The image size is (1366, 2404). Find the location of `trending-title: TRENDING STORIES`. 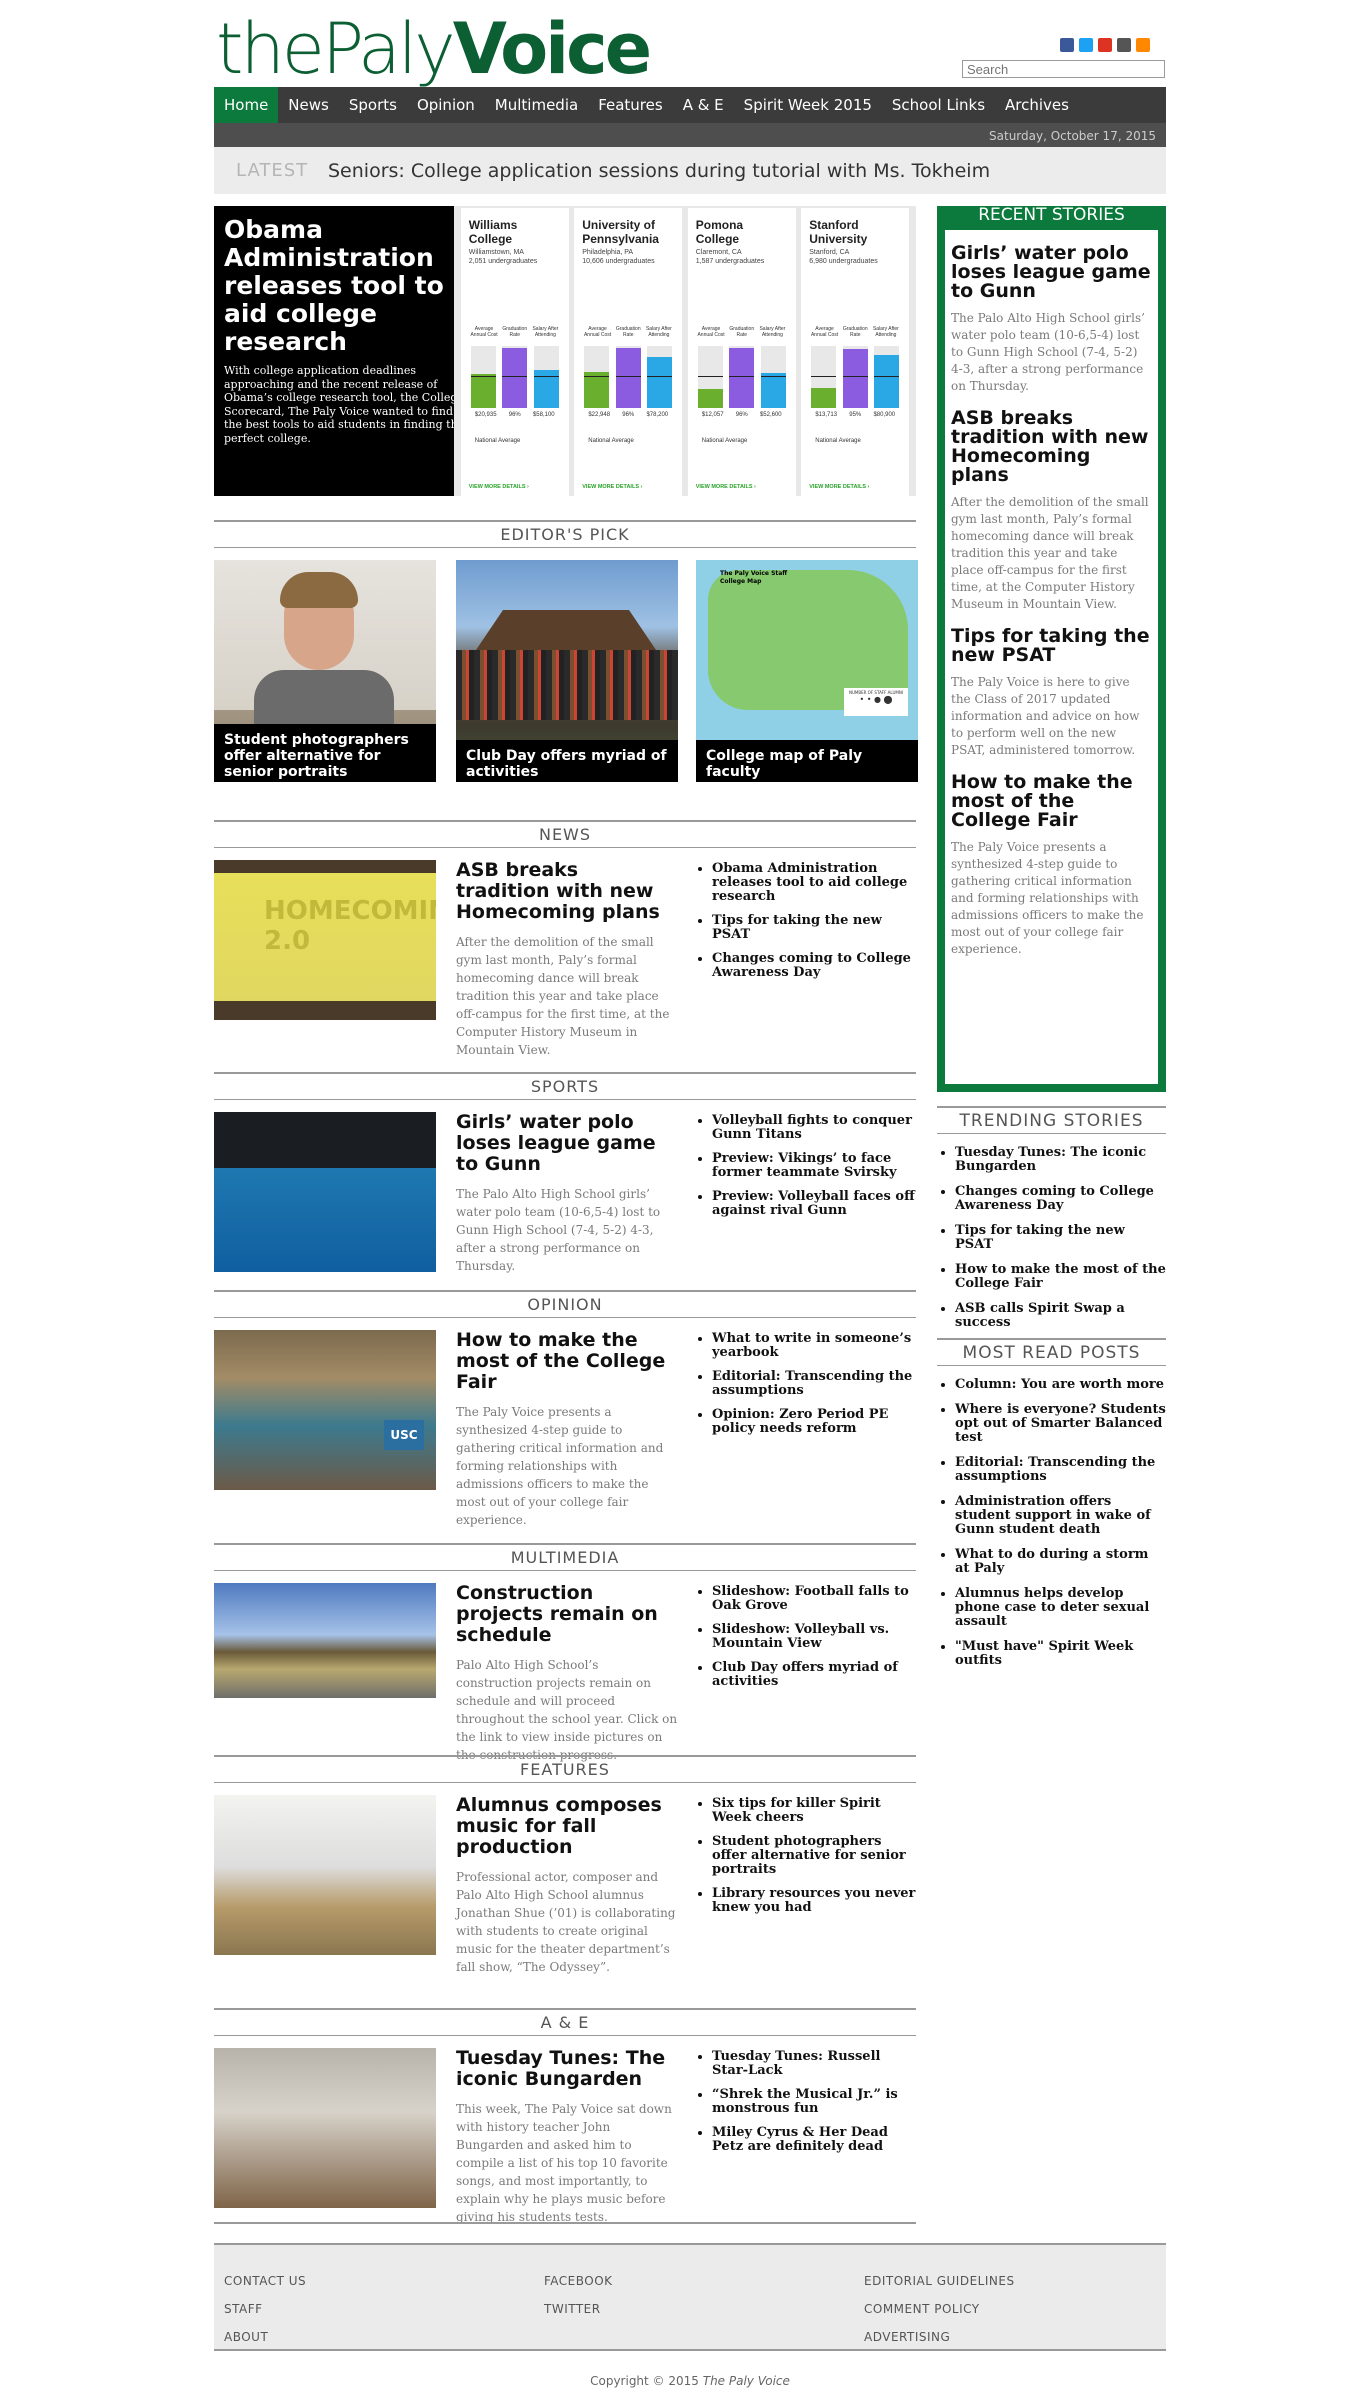

trending-title: TRENDING STORIES is located at coordinates (1051, 1121).